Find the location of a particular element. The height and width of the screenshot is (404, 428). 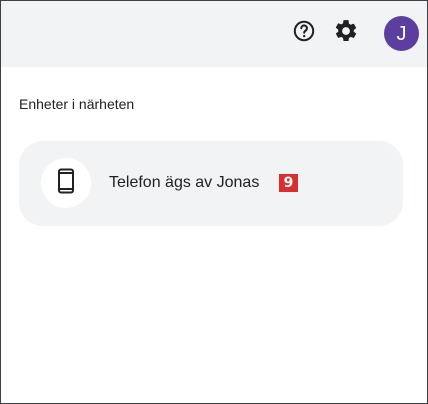

account-avatar: J is located at coordinates (401, 33).